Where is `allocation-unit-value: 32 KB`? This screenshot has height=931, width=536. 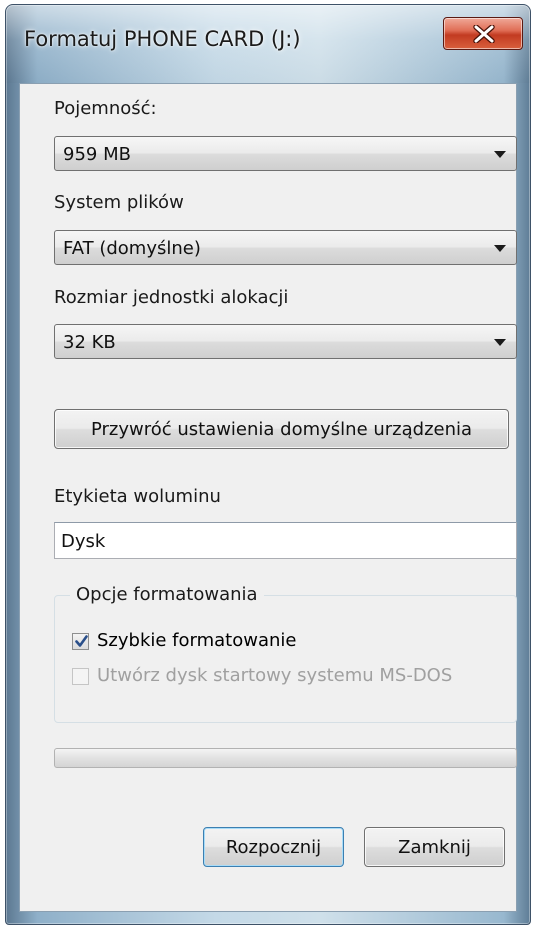
allocation-unit-value: 32 KB is located at coordinates (89, 342).